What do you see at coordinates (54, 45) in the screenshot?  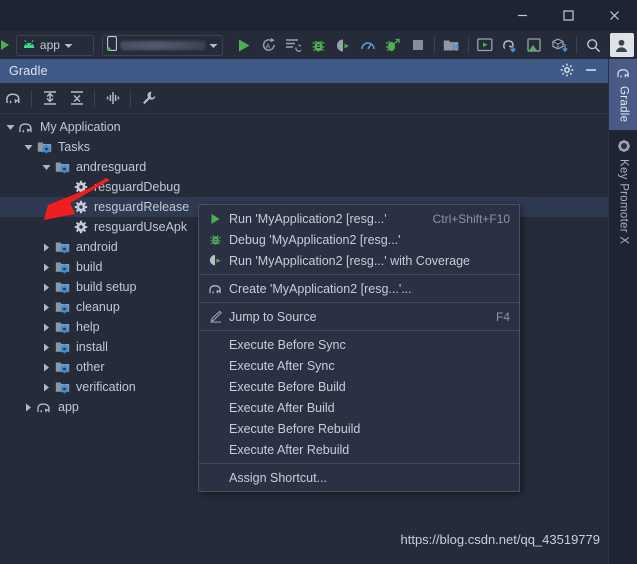 I see `run-configuration-selector: app` at bounding box center [54, 45].